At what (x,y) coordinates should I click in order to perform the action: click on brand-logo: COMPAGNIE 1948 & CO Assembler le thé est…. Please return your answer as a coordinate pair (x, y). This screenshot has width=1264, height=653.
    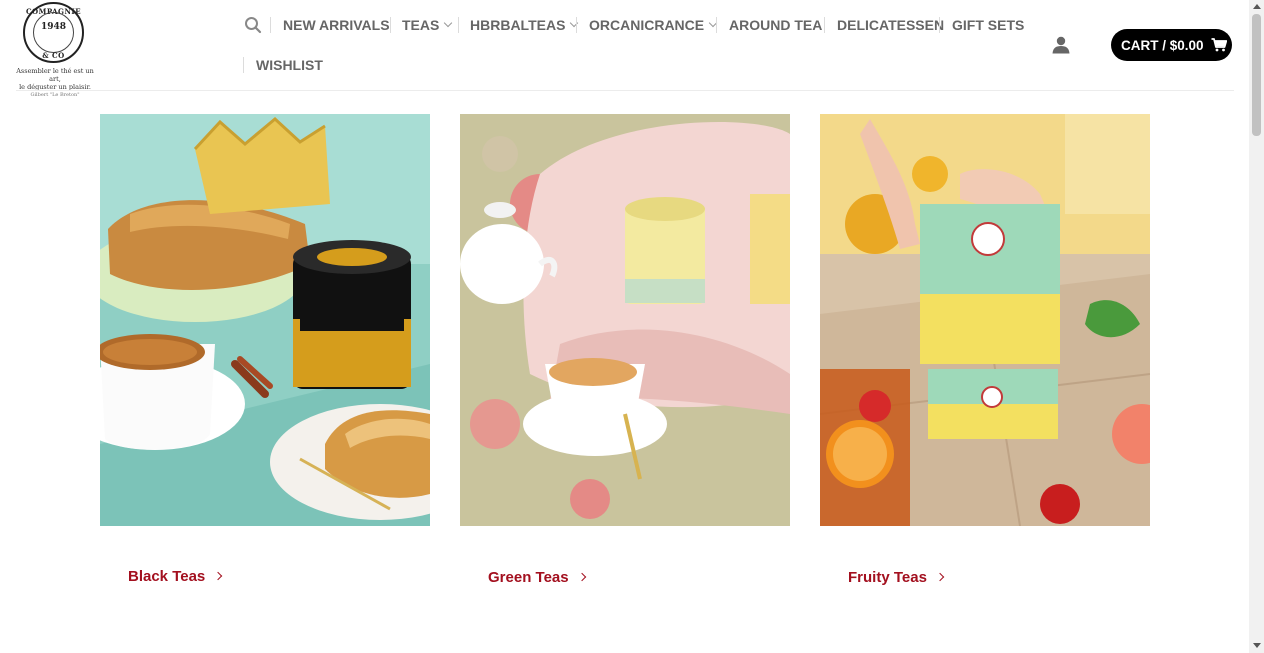
    Looking at the image, I should click on (55, 50).